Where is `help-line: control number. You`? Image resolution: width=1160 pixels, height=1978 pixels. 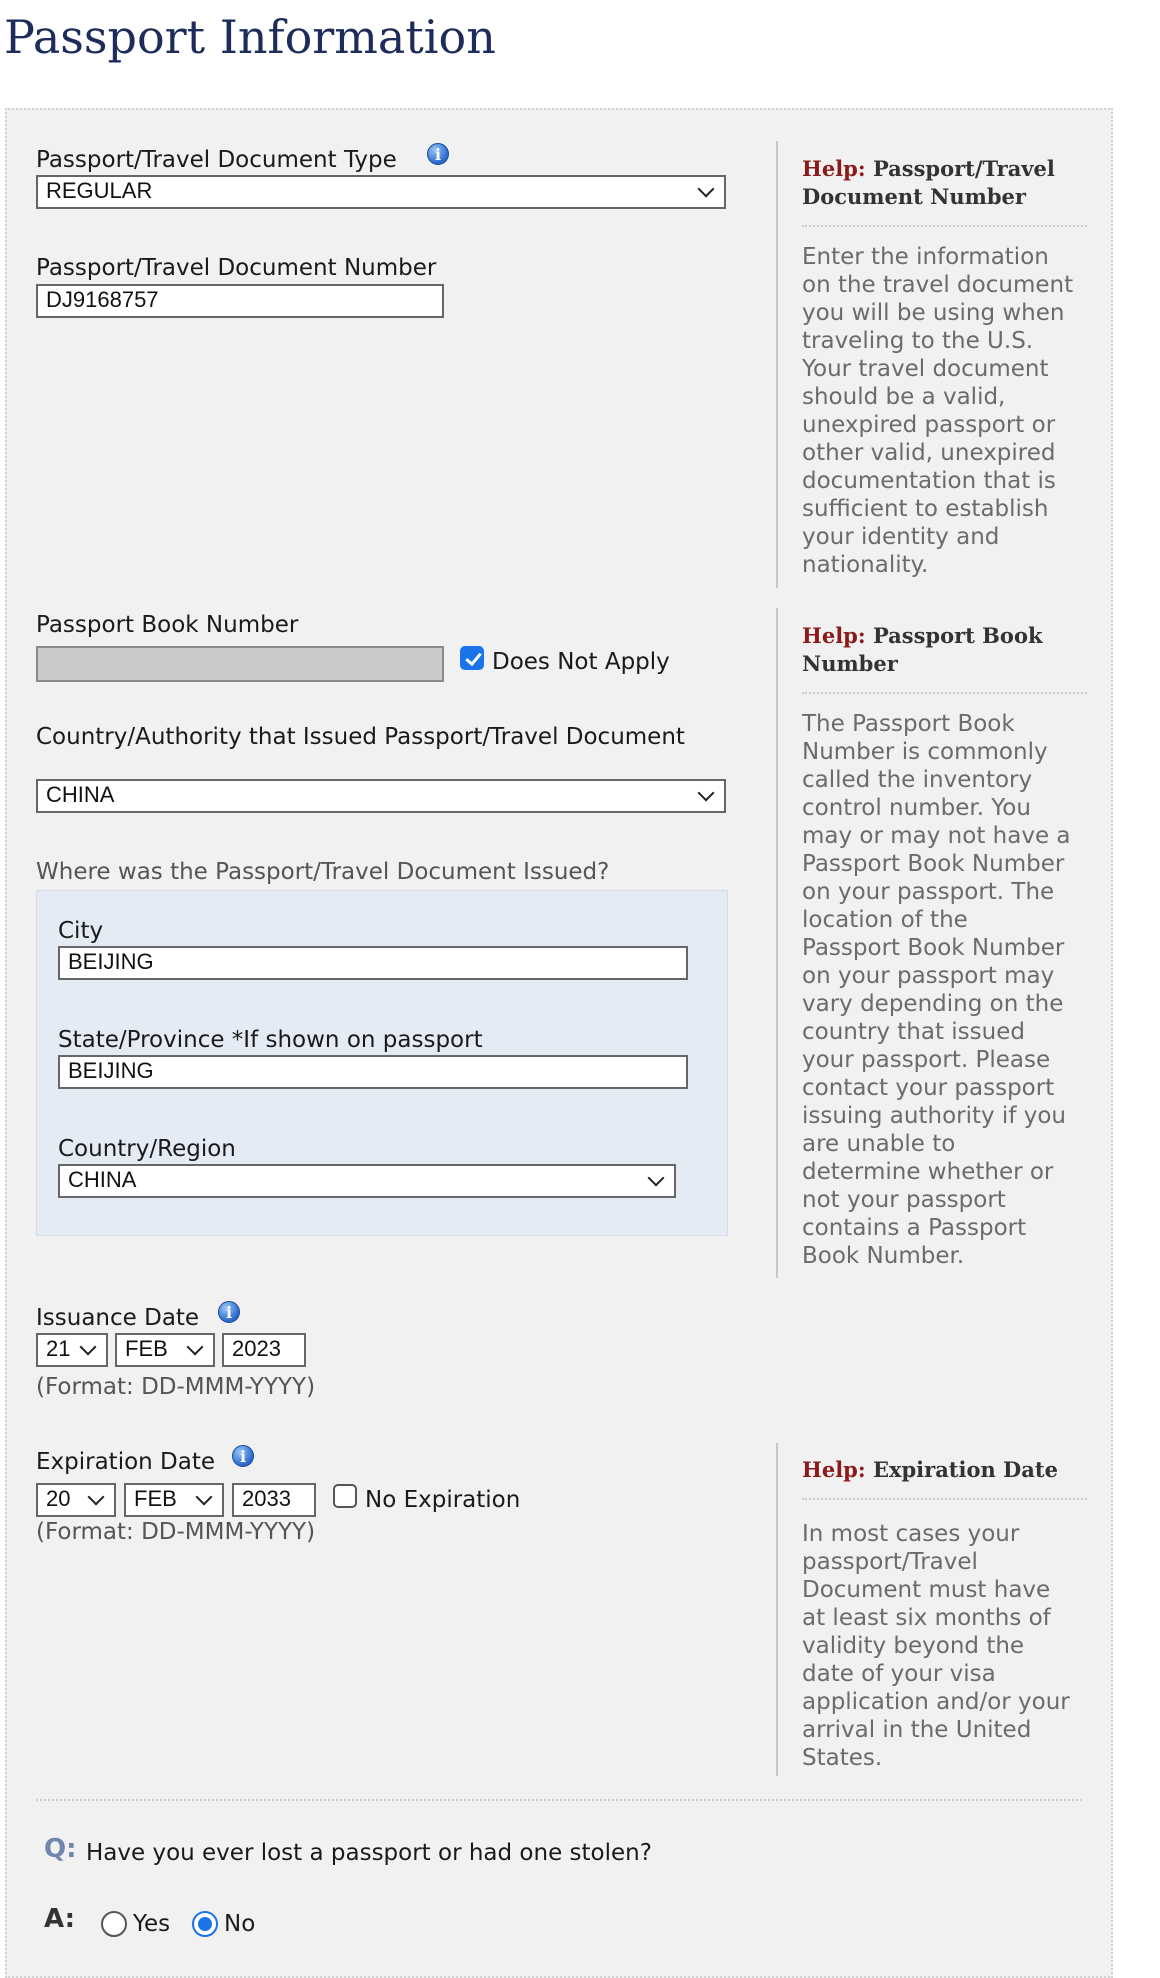 help-line: control number. You is located at coordinates (916, 808).